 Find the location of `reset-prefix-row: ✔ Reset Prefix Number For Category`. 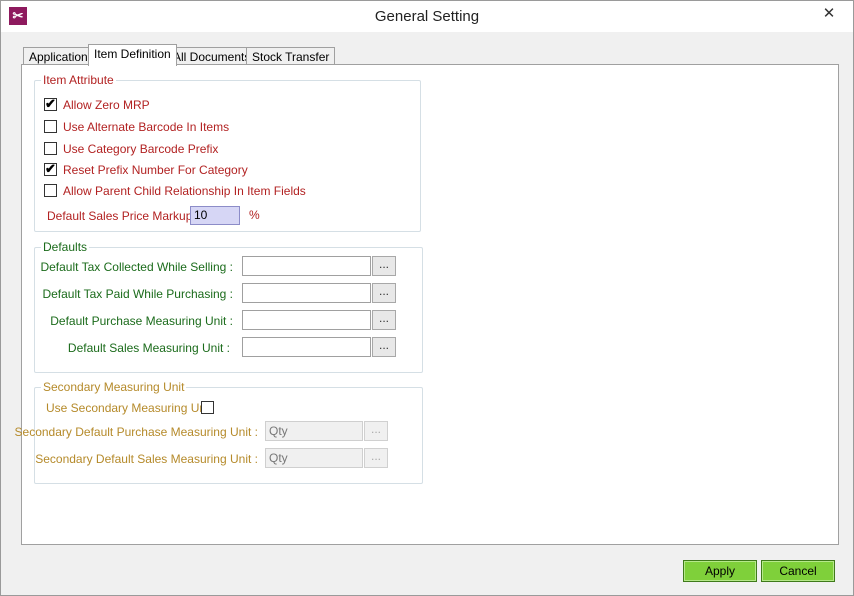

reset-prefix-row: ✔ Reset Prefix Number For Category is located at coordinates (146, 169).